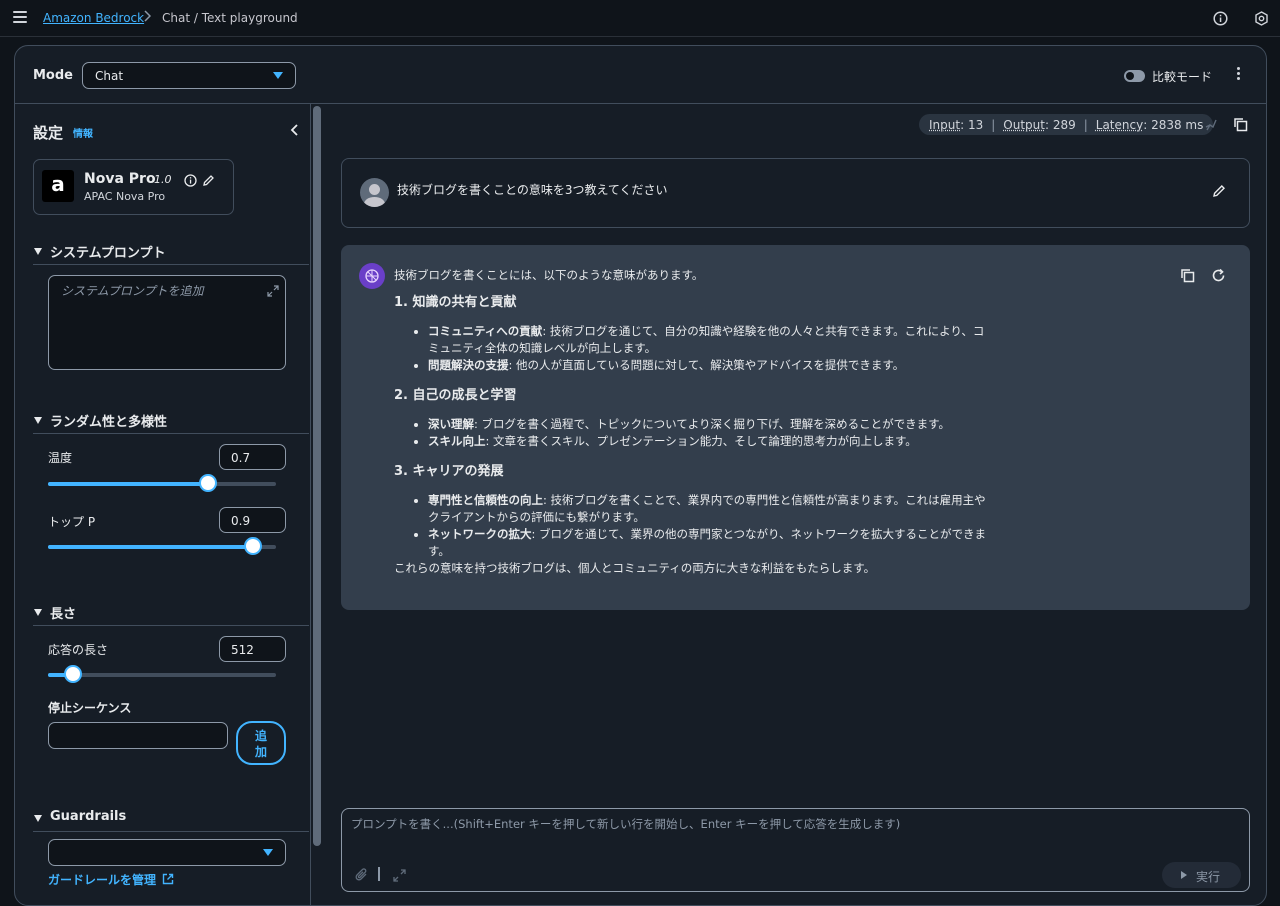 The image size is (1280, 906). I want to click on temperature-value: 0.7, so click(241, 458).